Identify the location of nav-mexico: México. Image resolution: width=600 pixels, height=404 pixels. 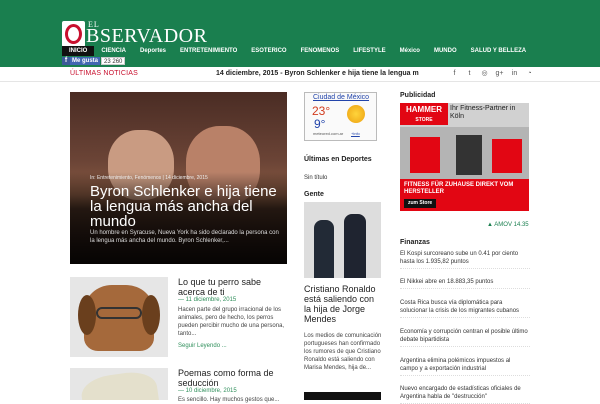
(410, 51).